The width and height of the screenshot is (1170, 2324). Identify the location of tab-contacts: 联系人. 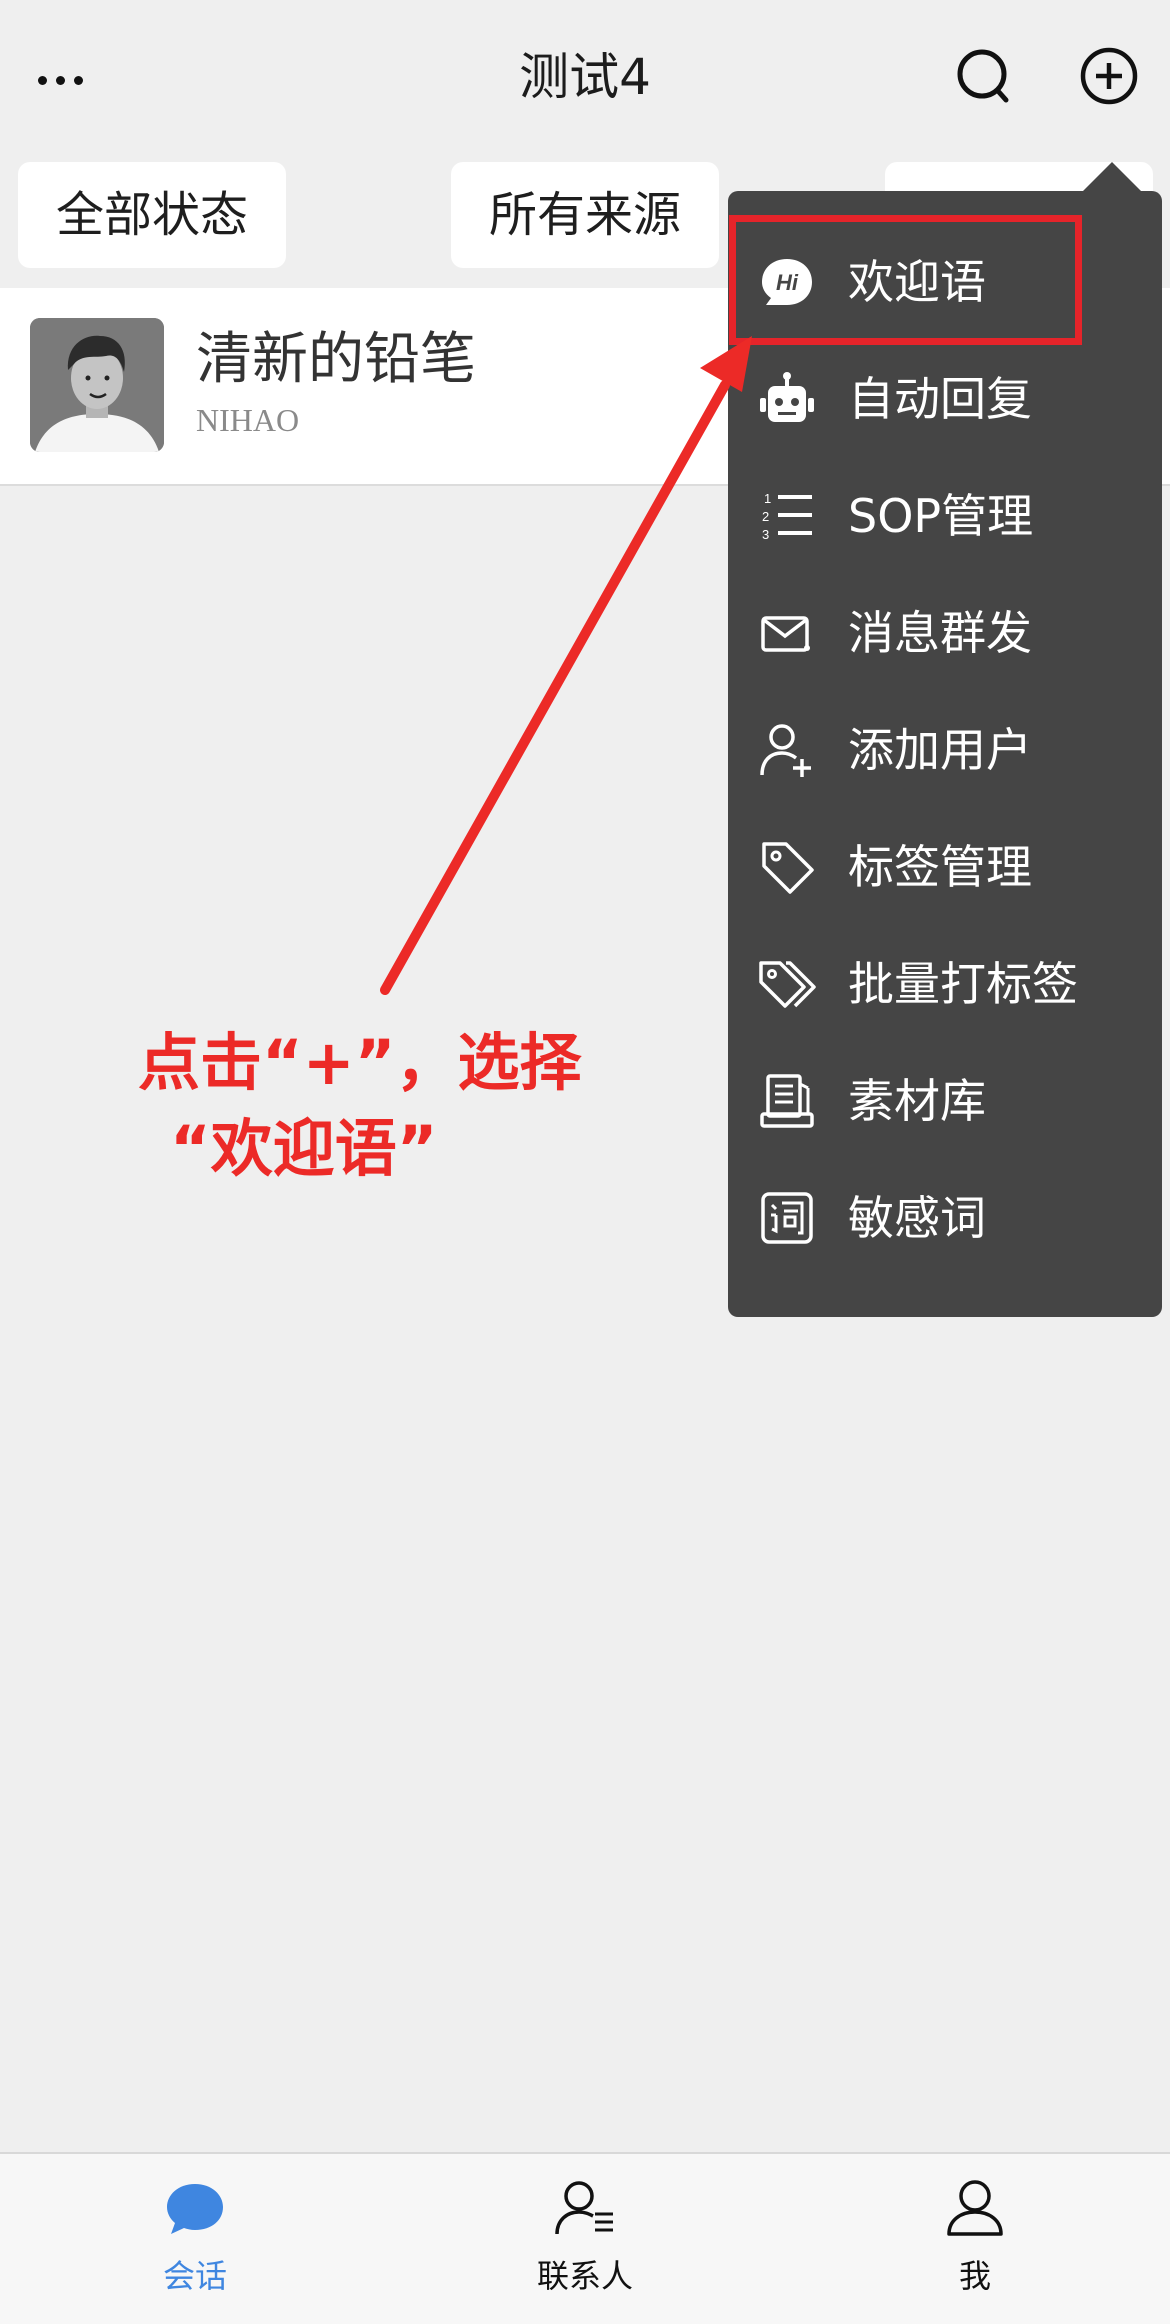
(585, 2243).